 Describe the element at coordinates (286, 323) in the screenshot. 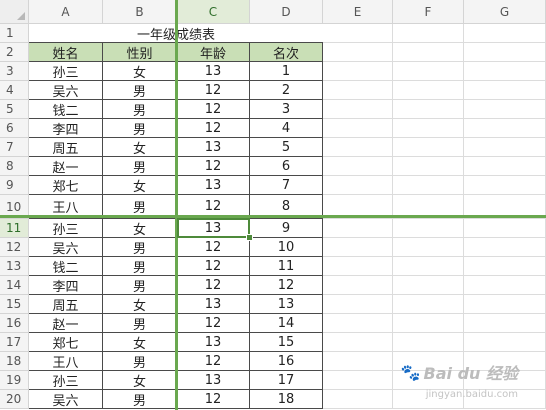

I see `table-cell: 14` at that location.